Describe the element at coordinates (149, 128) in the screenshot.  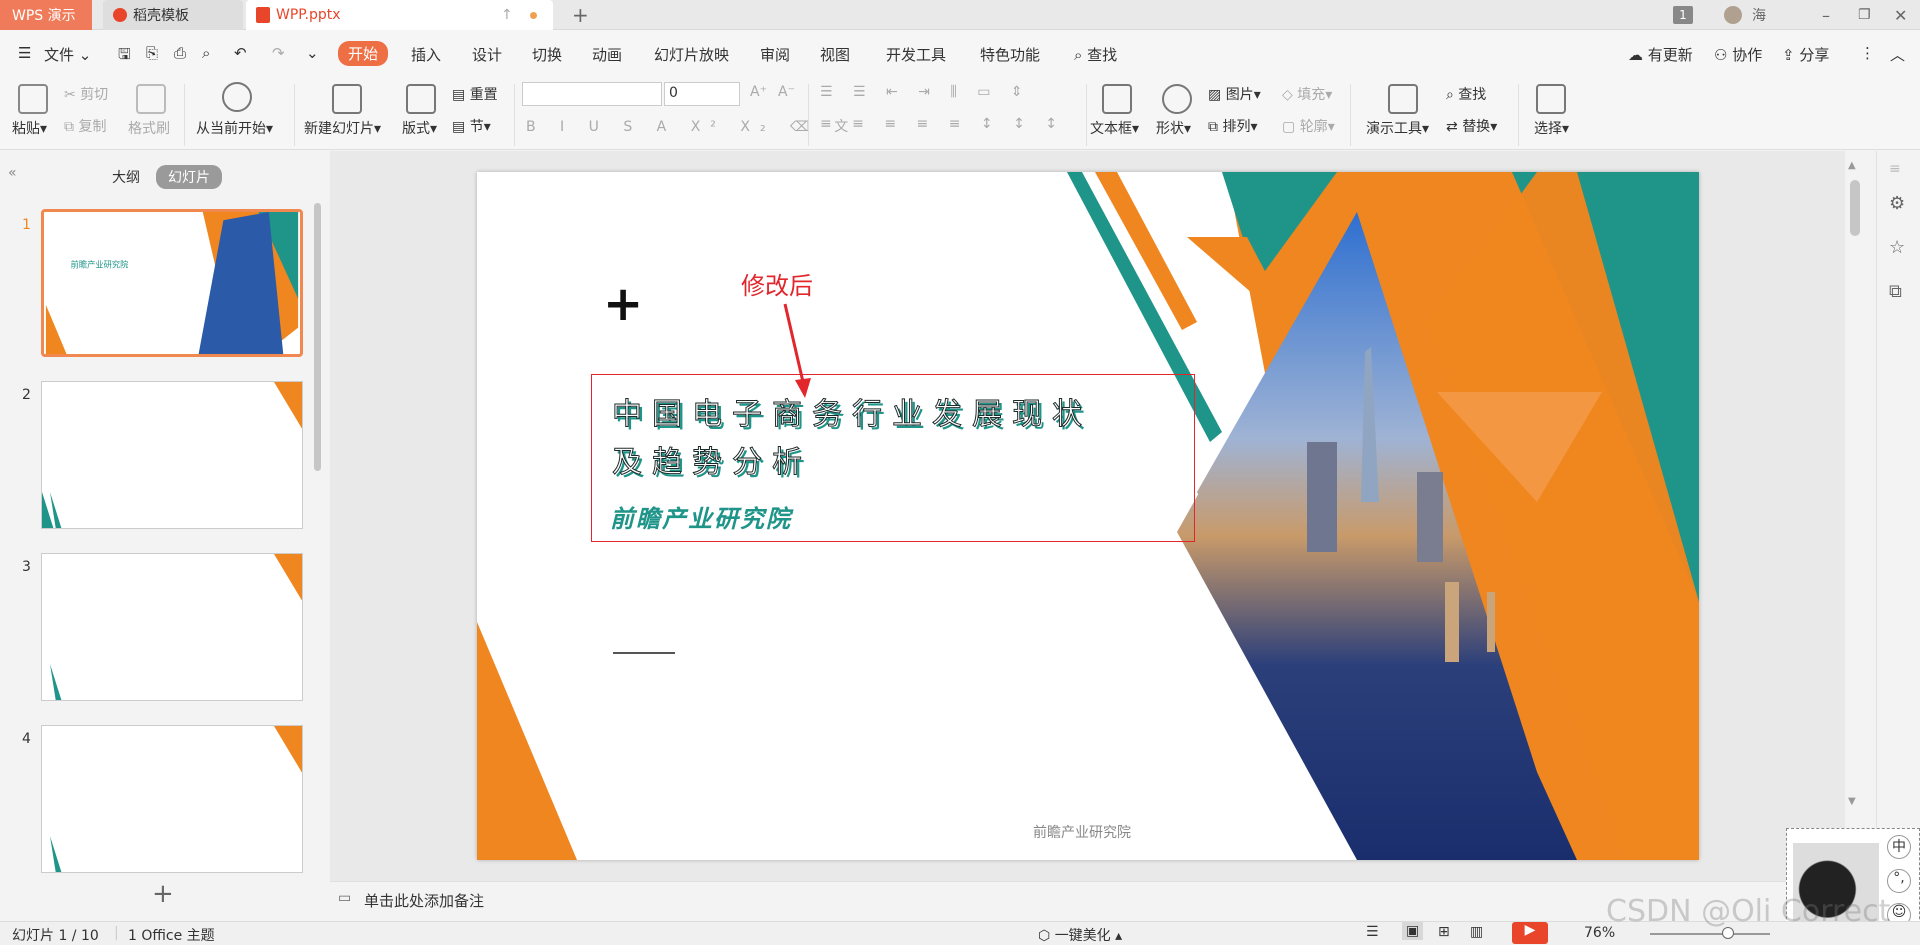
I see `format-painter-button: 格式刷` at that location.